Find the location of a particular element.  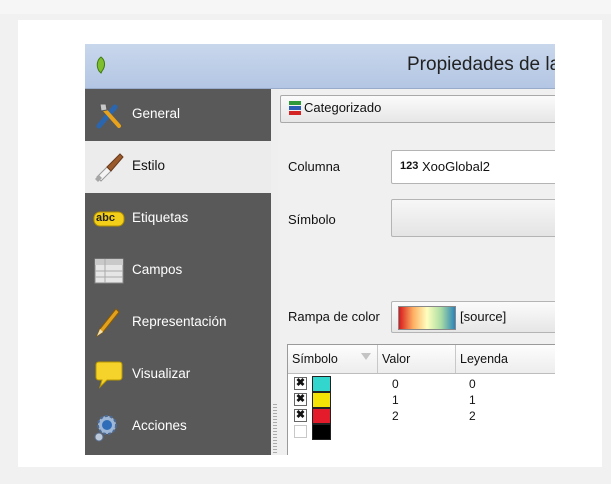

sidebar-item-visualizar: Visualizar is located at coordinates (178, 375).